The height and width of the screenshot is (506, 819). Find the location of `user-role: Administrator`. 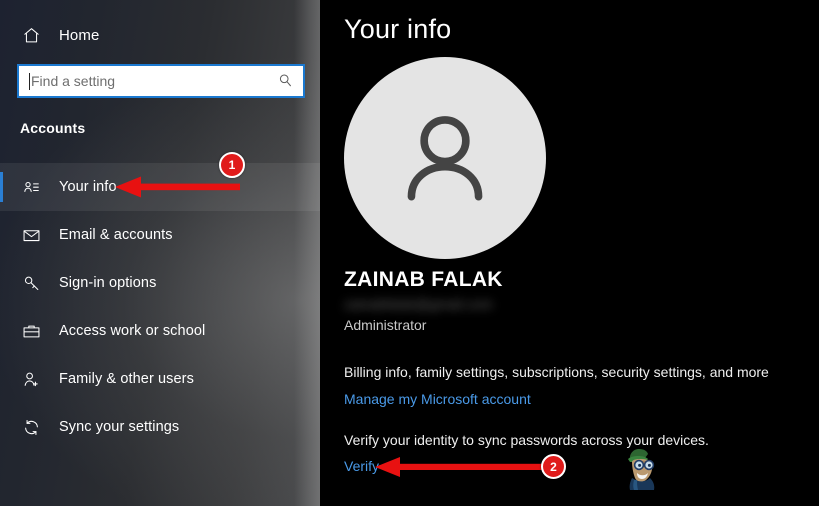

user-role: Administrator is located at coordinates (385, 325).